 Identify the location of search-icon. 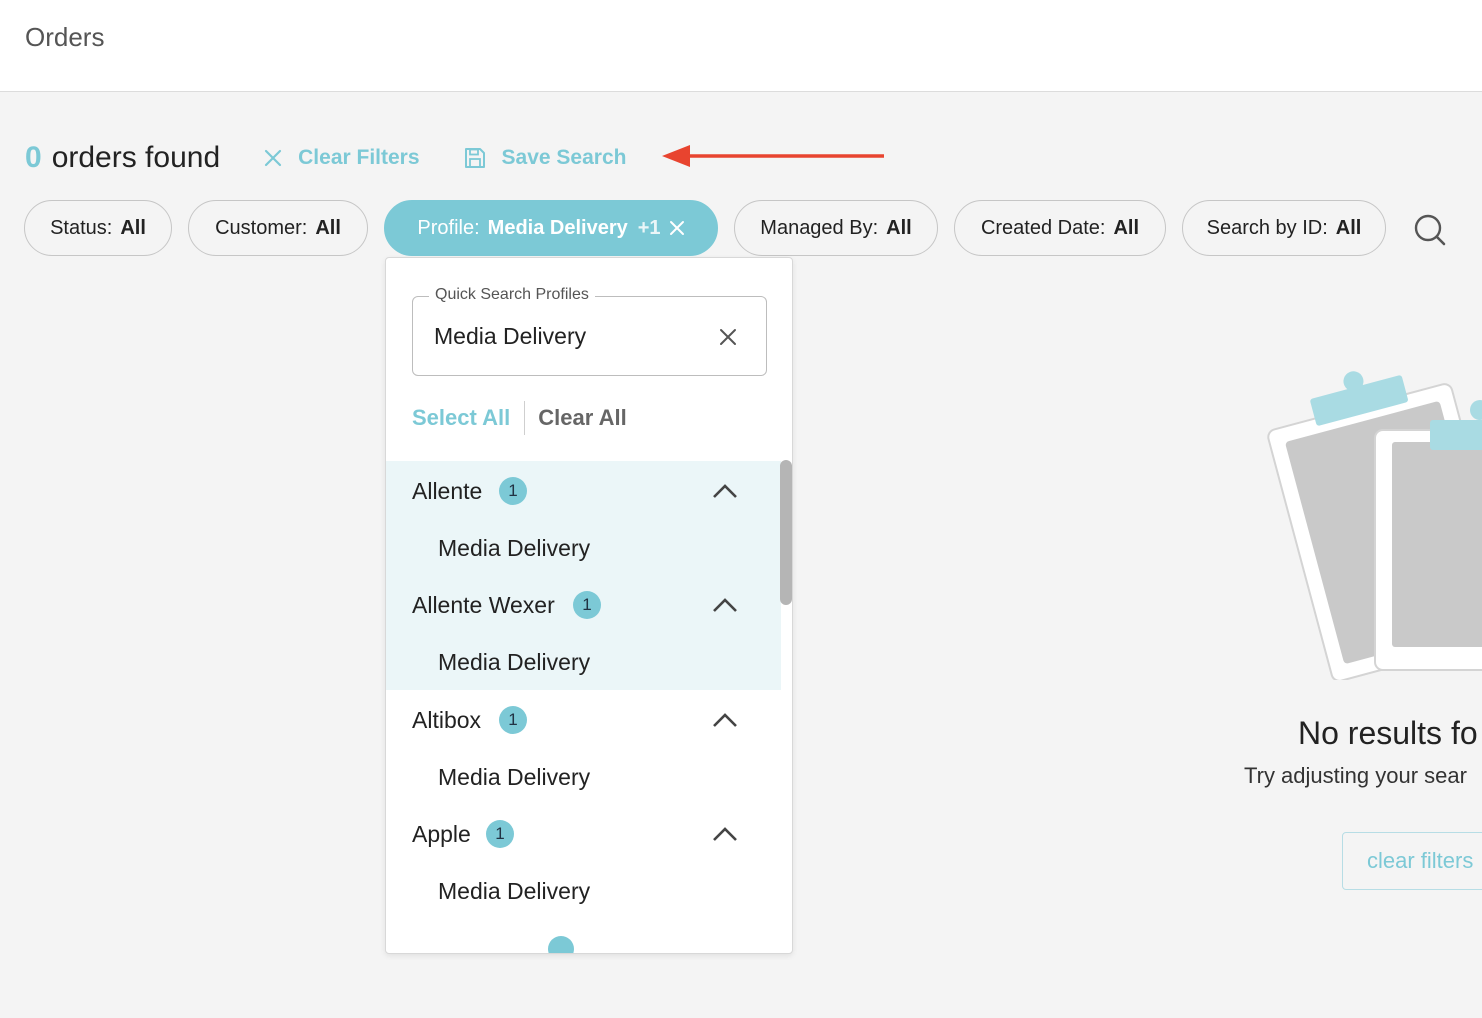
(1430, 230).